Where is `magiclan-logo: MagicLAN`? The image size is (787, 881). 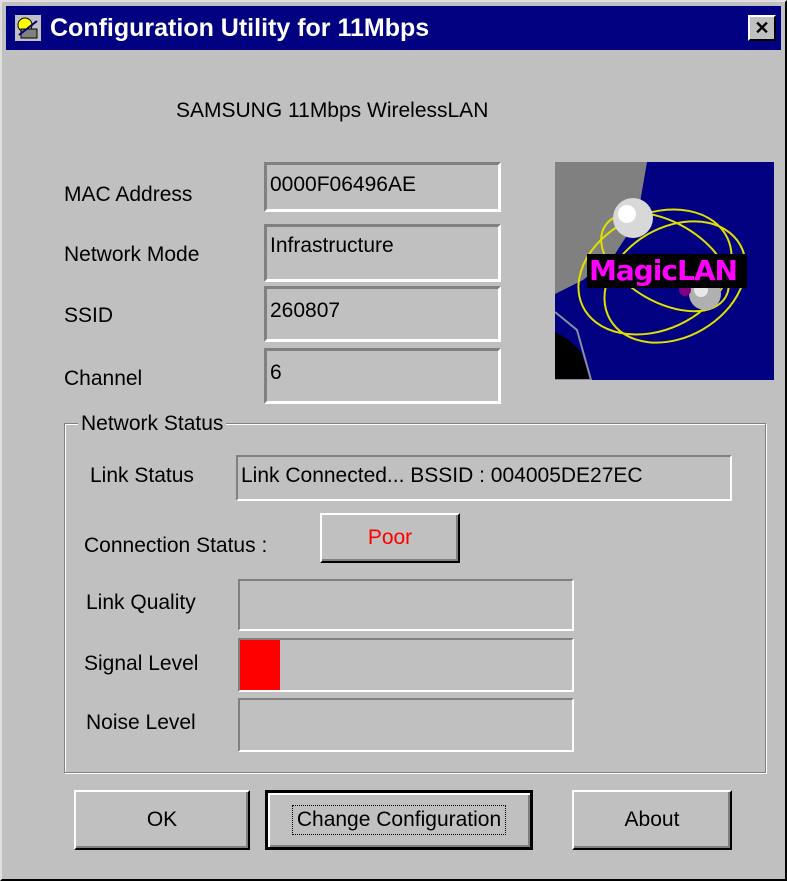 magiclan-logo: MagicLAN is located at coordinates (664, 271).